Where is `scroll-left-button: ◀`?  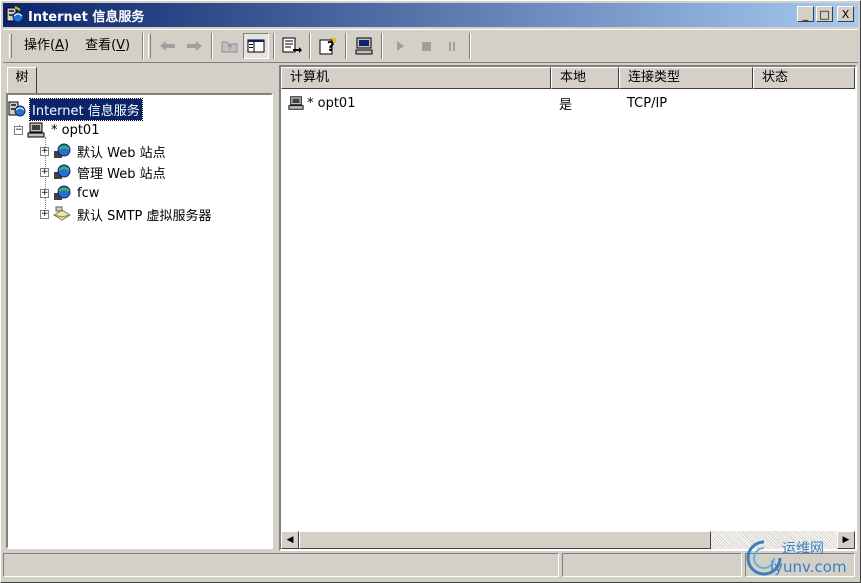 scroll-left-button: ◀ is located at coordinates (290, 540).